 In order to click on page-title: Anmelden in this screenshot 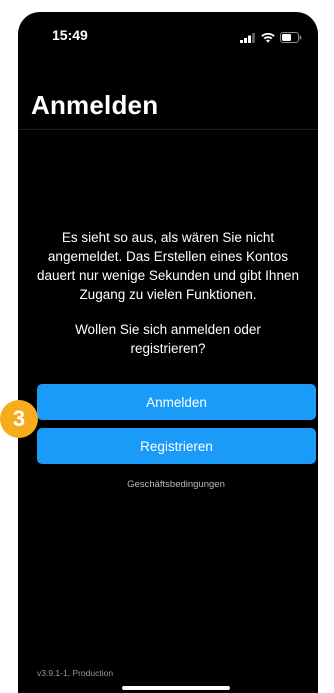, I will do `click(95, 105)`.